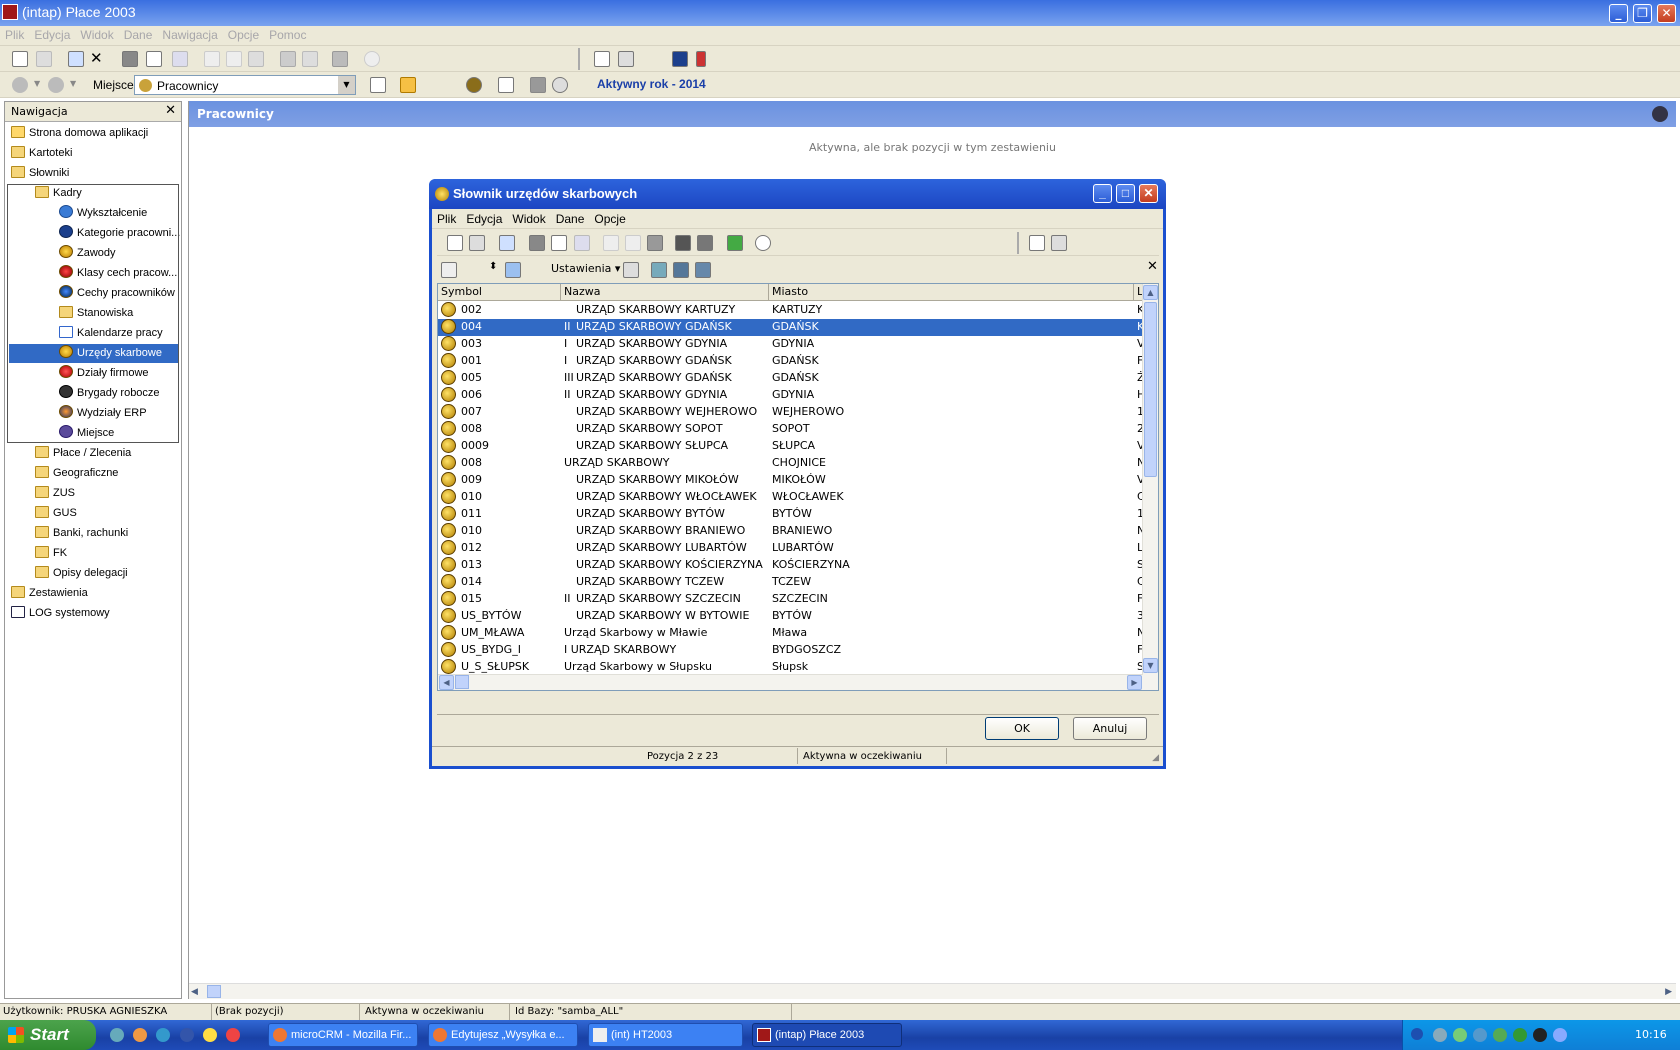 Image resolution: width=1680 pixels, height=1050 pixels. I want to click on table-row: 010URZĄD SKARBOWY BRANIEWOBRANIEWON, so click(790, 531).